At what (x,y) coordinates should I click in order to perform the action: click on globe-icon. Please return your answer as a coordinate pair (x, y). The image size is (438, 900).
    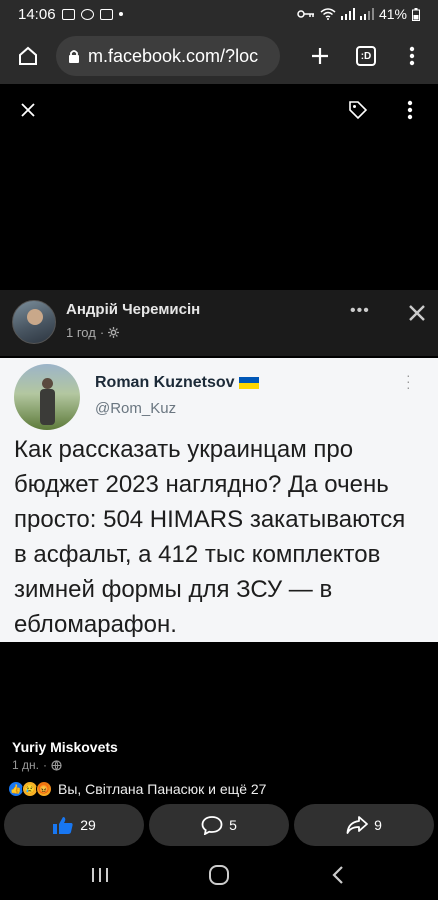
    Looking at the image, I should click on (56, 765).